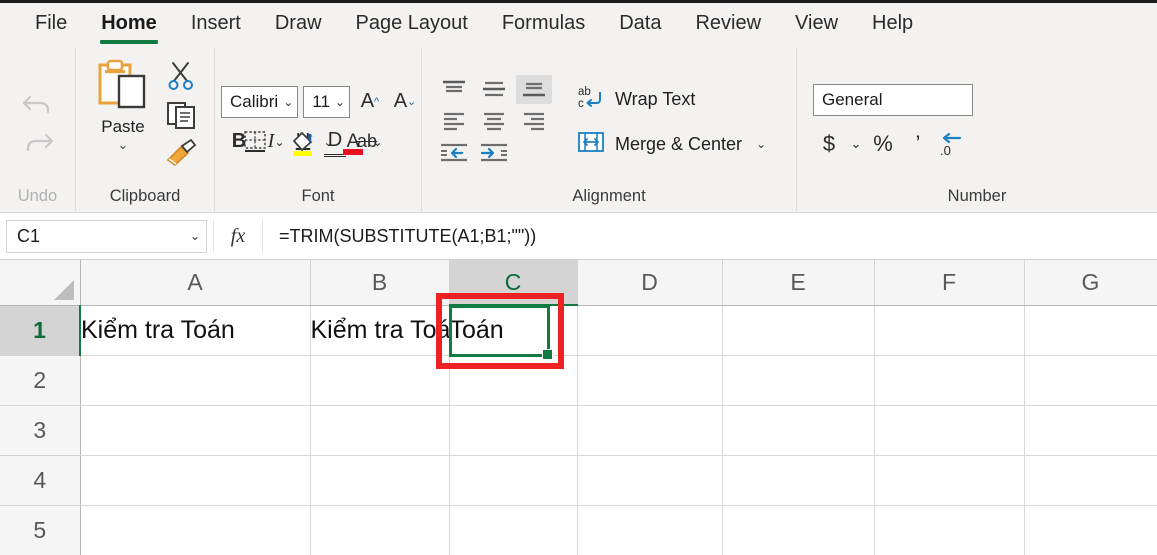 This screenshot has width=1157, height=555. What do you see at coordinates (883, 144) in the screenshot?
I see `percent-style-button: %` at bounding box center [883, 144].